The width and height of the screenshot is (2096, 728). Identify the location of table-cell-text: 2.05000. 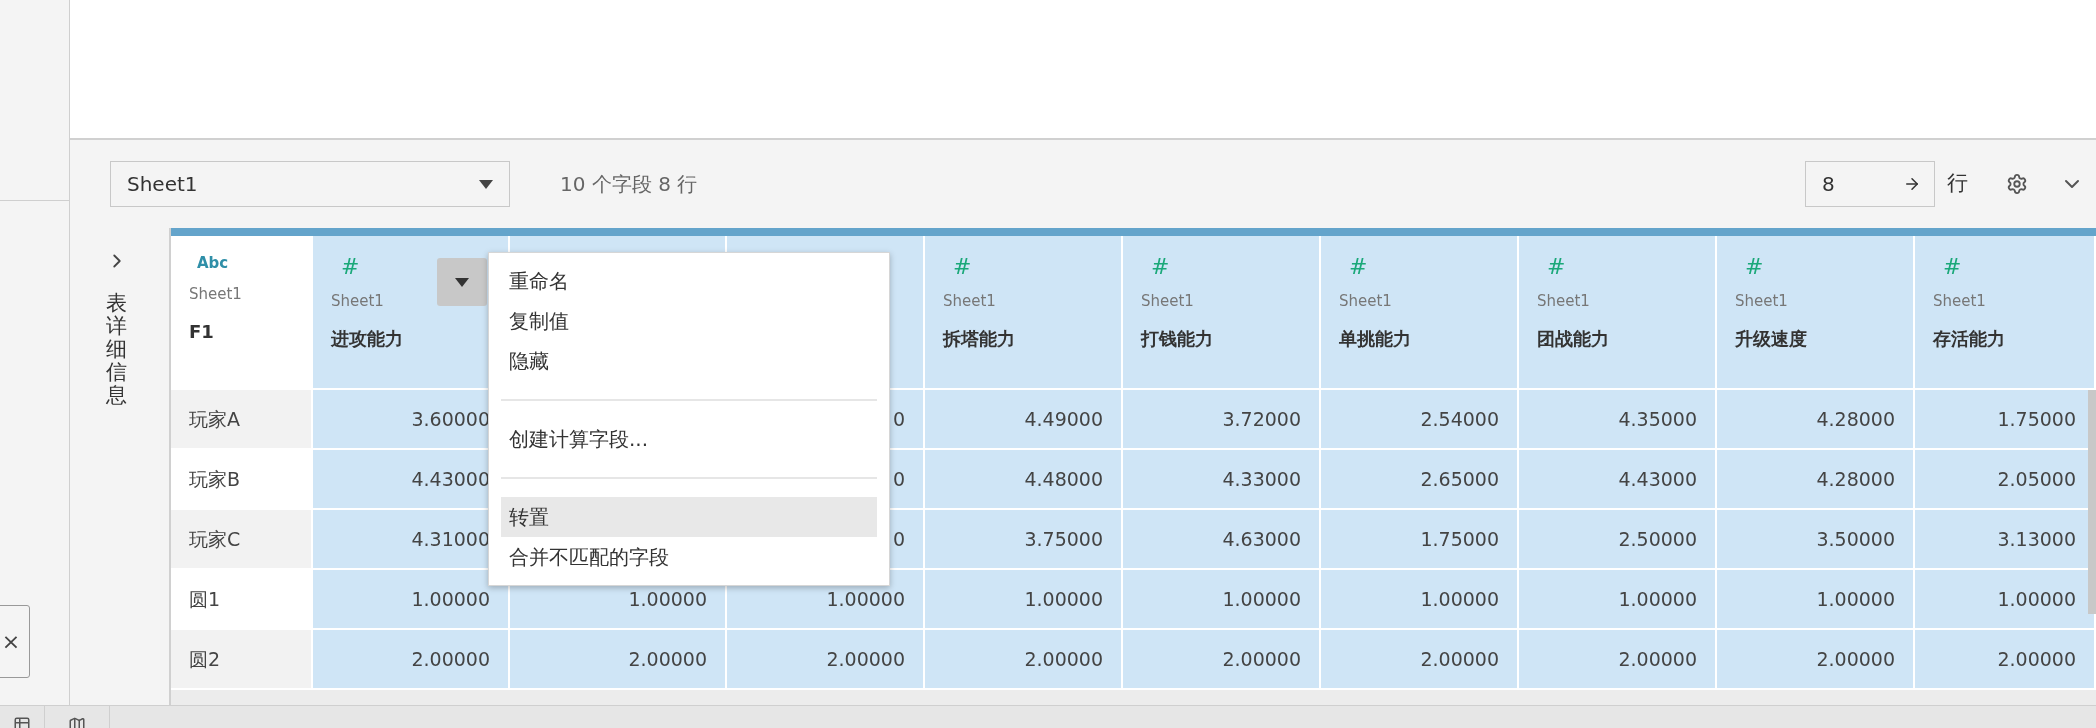
(2036, 479).